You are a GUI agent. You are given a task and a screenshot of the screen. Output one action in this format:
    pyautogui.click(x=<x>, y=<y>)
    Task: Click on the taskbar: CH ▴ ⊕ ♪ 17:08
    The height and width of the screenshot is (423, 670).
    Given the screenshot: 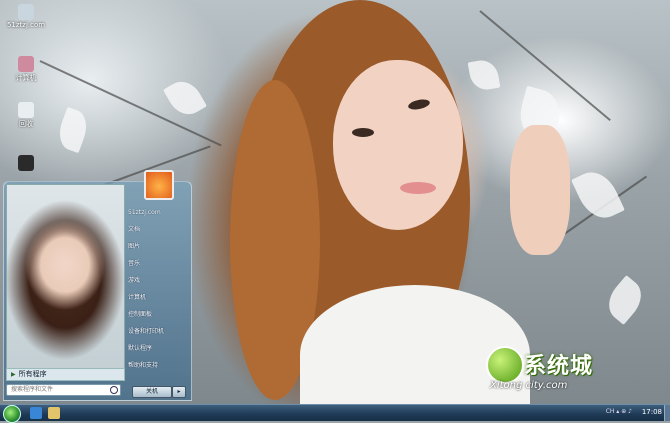 What is the action you would take?
    pyautogui.click(x=335, y=413)
    